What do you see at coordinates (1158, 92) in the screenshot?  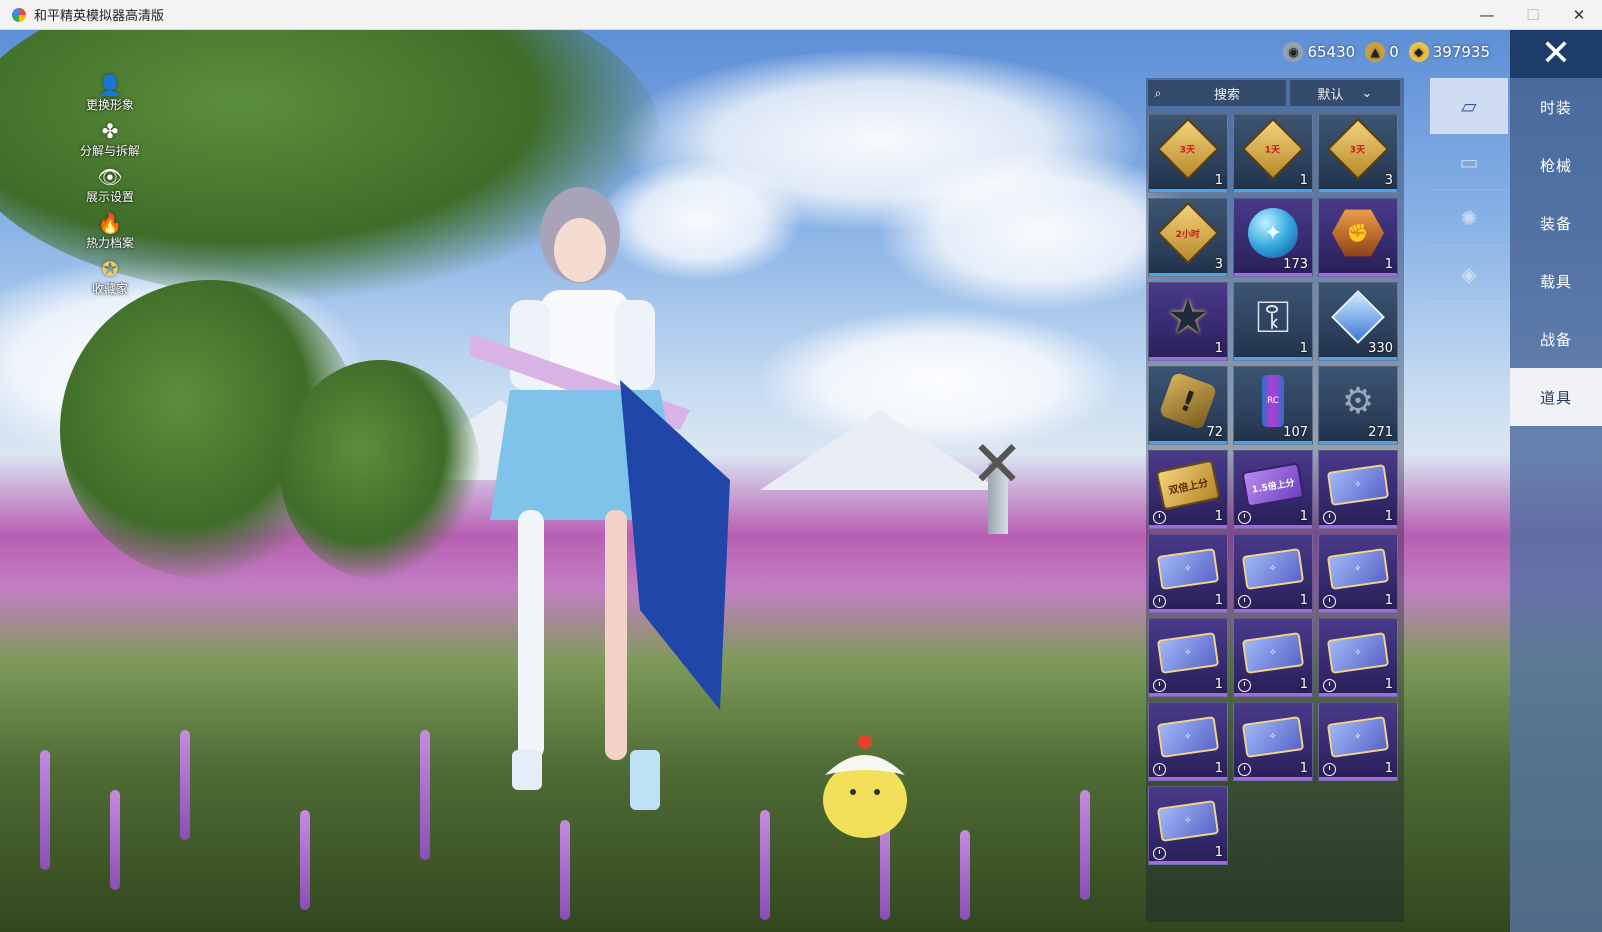 I see `search-icon: ⌕` at bounding box center [1158, 92].